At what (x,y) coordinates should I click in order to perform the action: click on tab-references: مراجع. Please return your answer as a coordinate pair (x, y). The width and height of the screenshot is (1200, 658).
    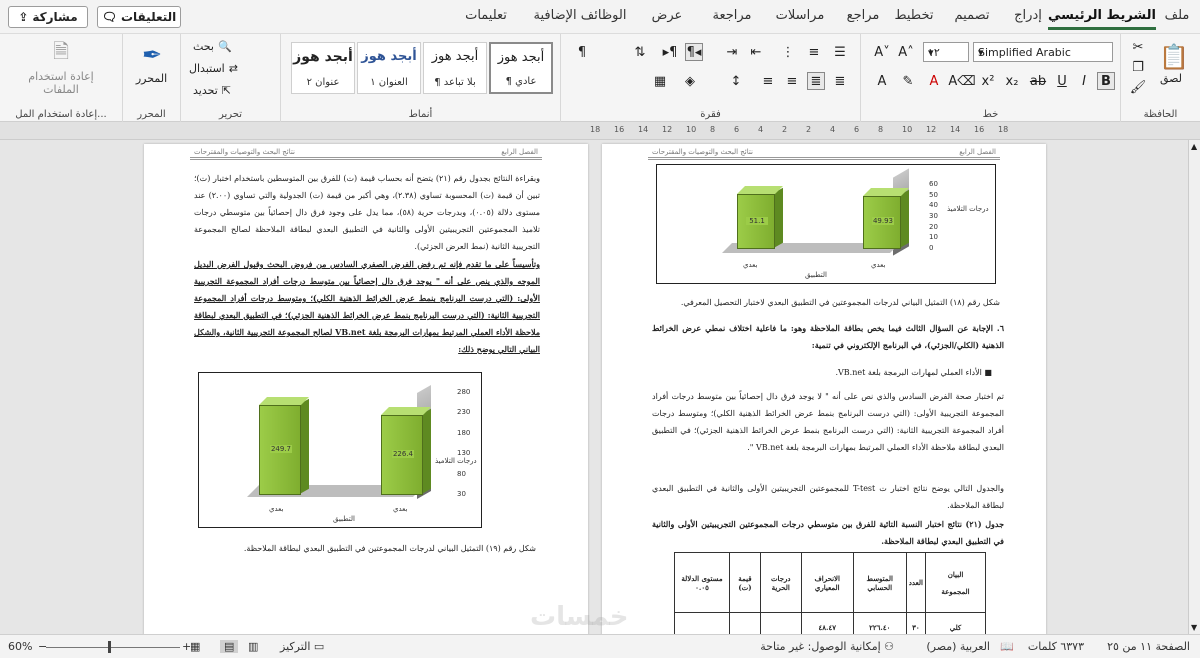
    Looking at the image, I should click on (863, 15).